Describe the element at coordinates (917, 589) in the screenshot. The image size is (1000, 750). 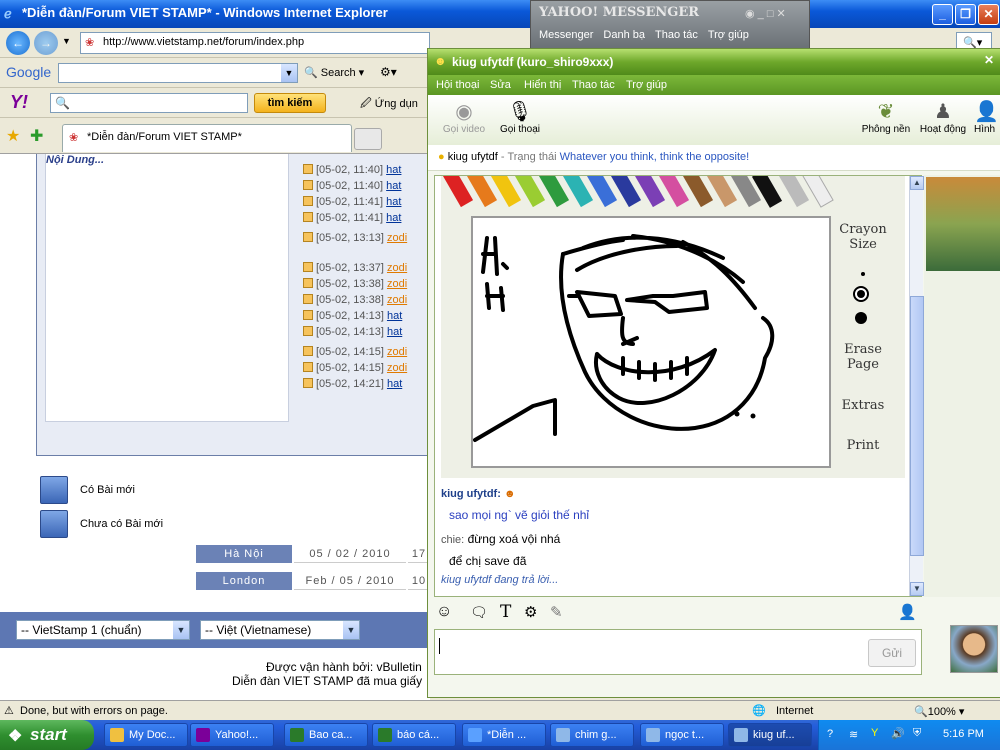
I see `scroll-down-icon: ▼` at that location.